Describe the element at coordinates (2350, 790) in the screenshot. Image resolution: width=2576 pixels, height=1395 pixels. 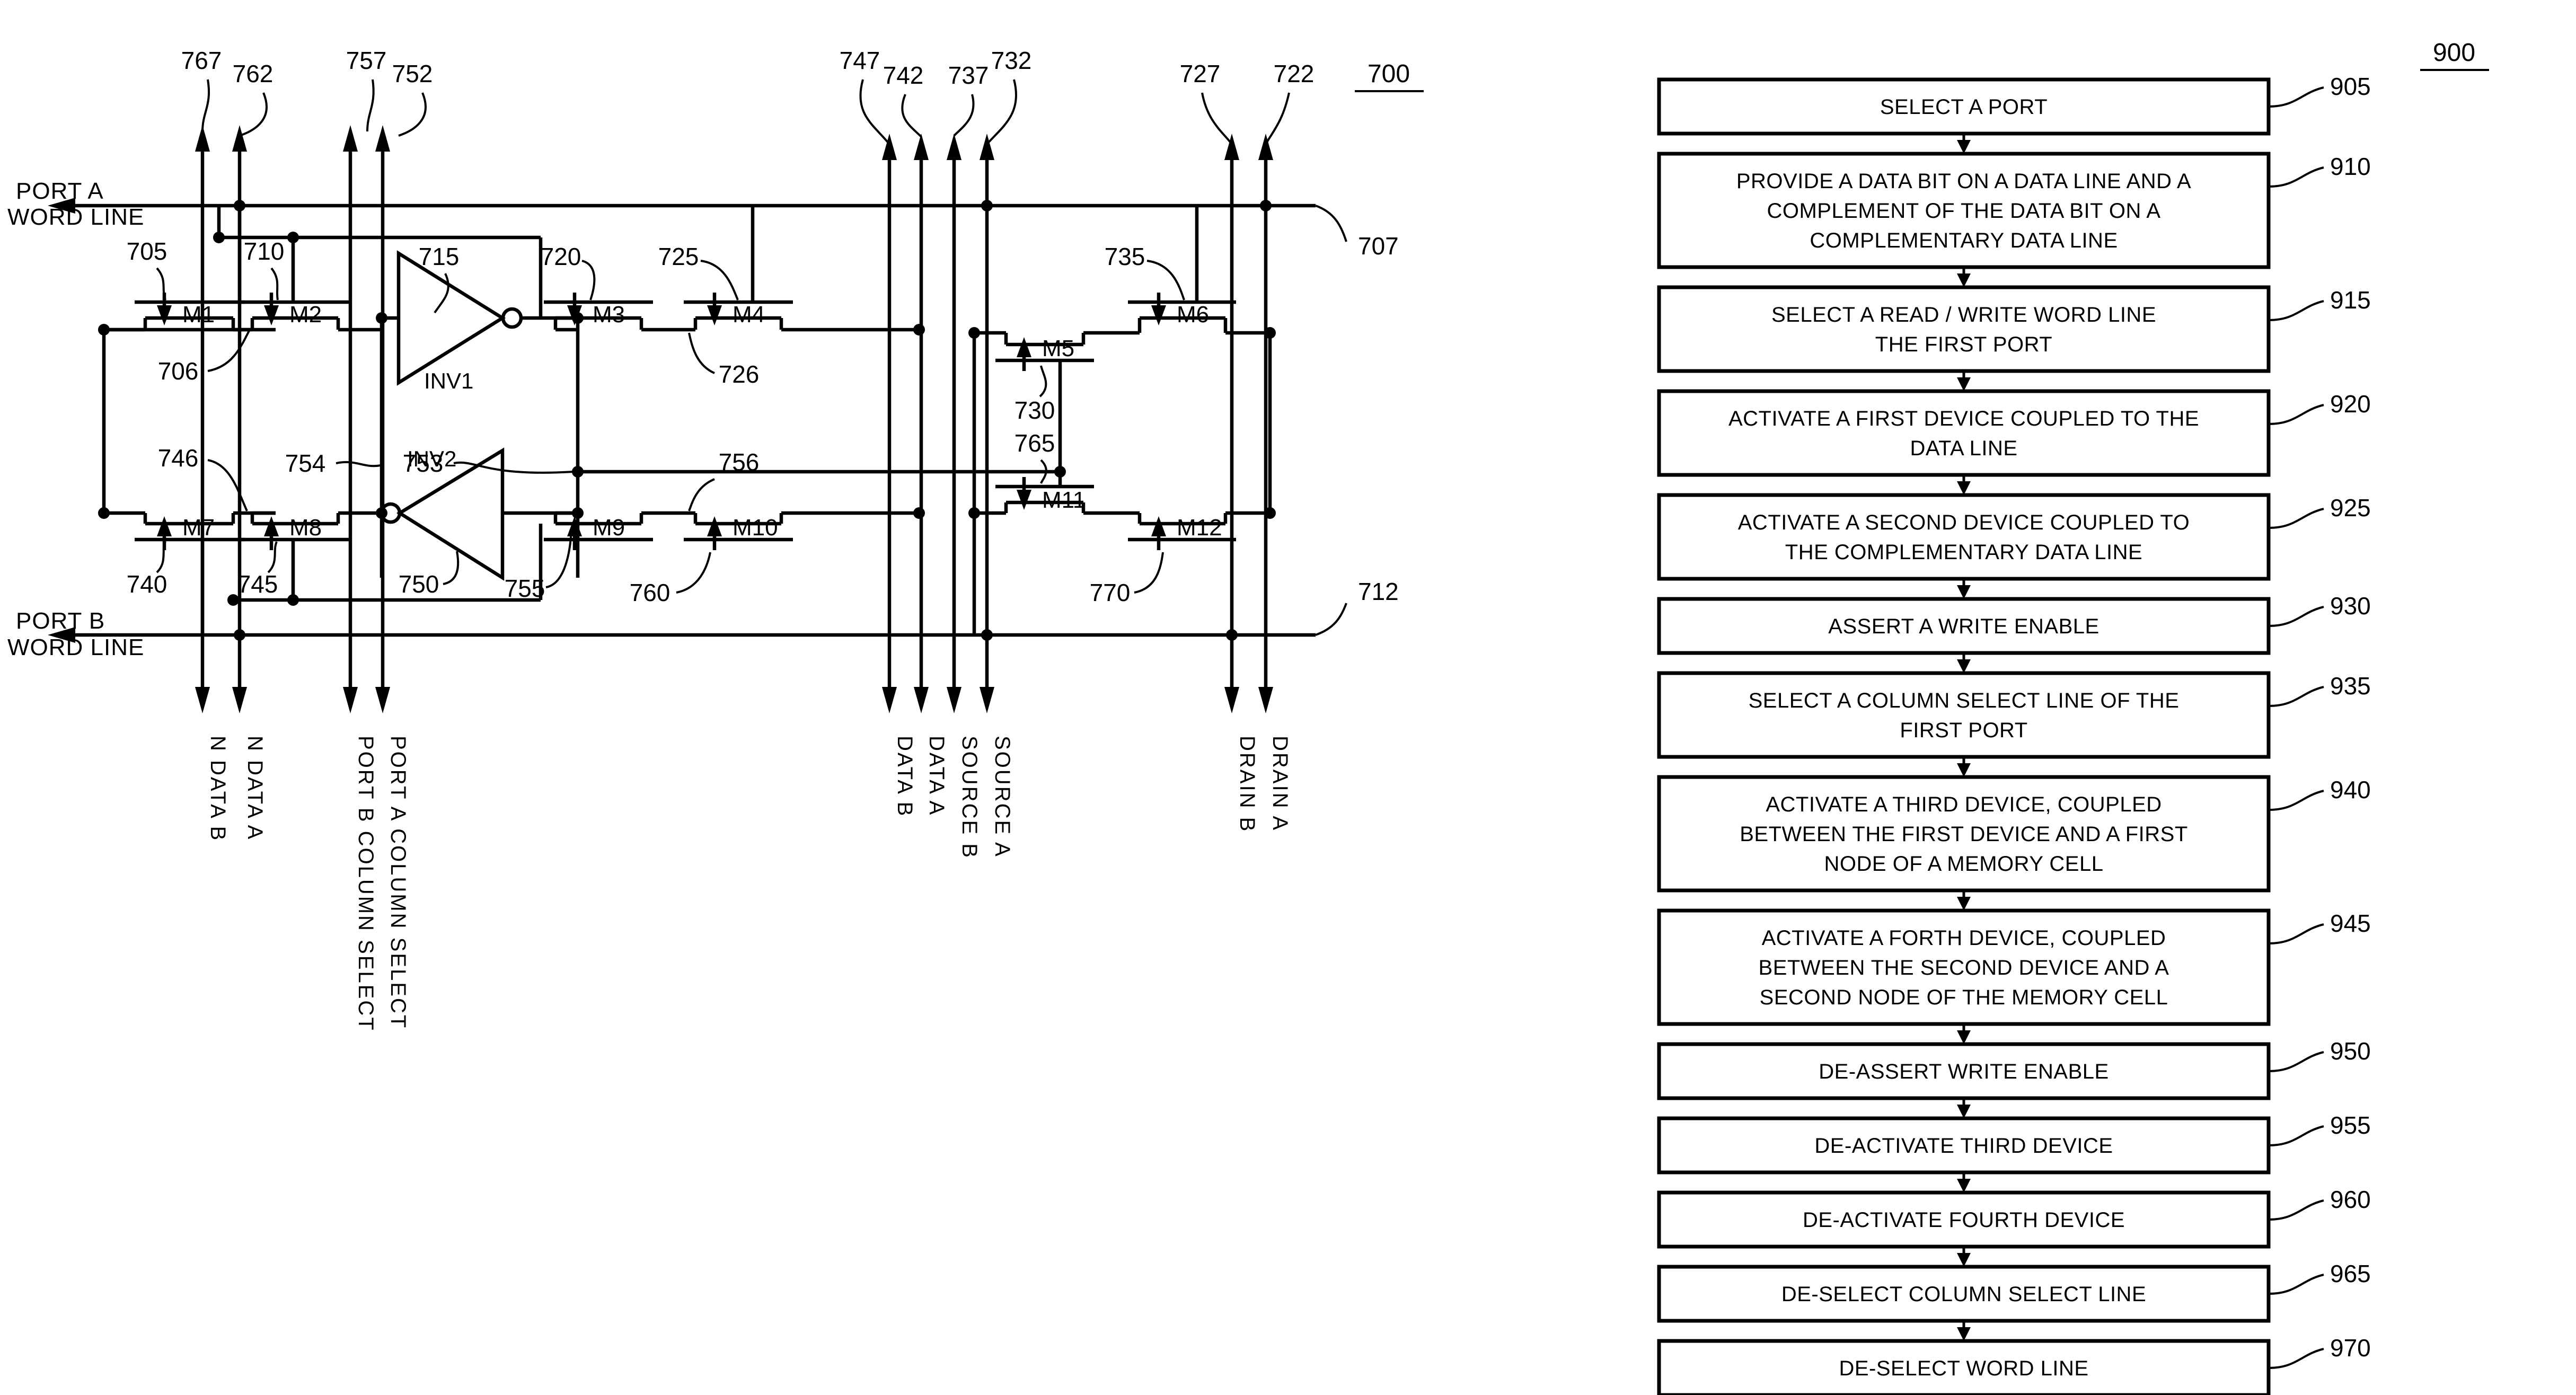
I see `flow-step-ref-940: 940` at that location.